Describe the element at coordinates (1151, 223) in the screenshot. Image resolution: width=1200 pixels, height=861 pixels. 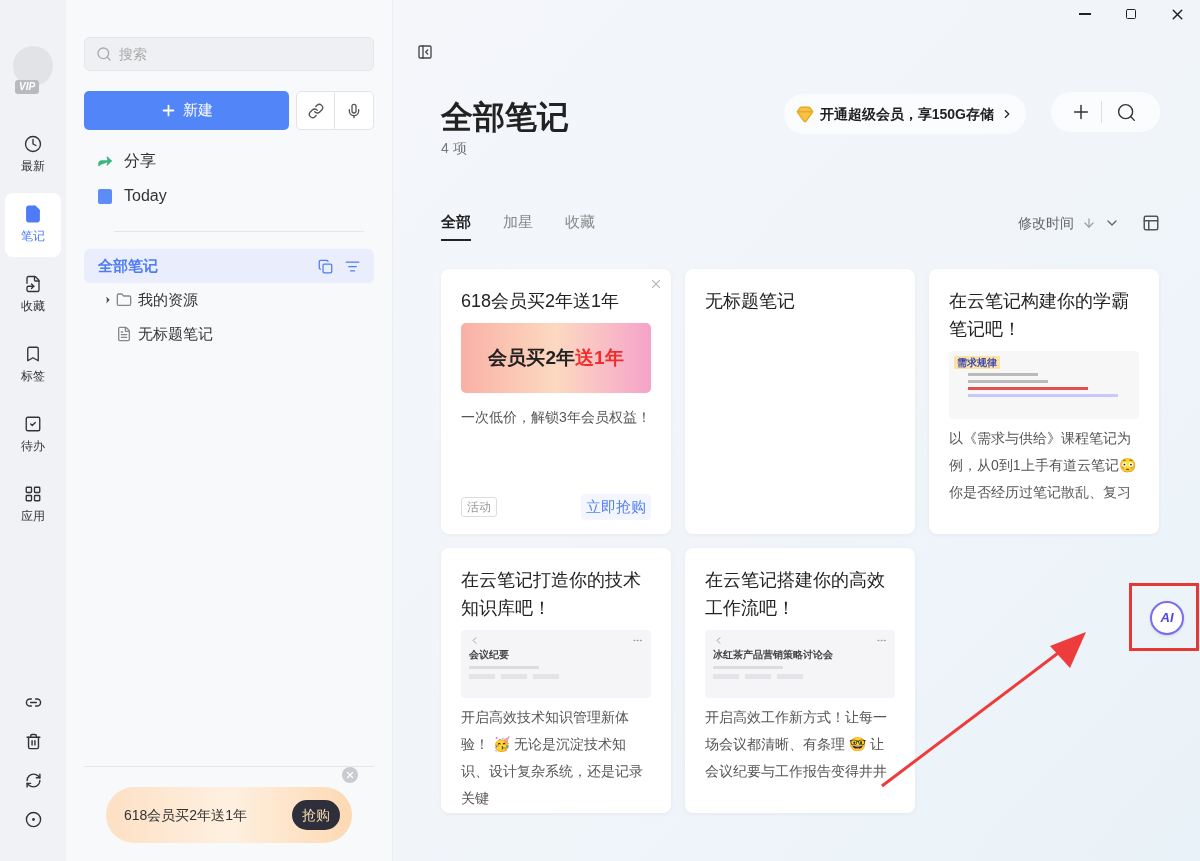
I see `layout-icon` at that location.